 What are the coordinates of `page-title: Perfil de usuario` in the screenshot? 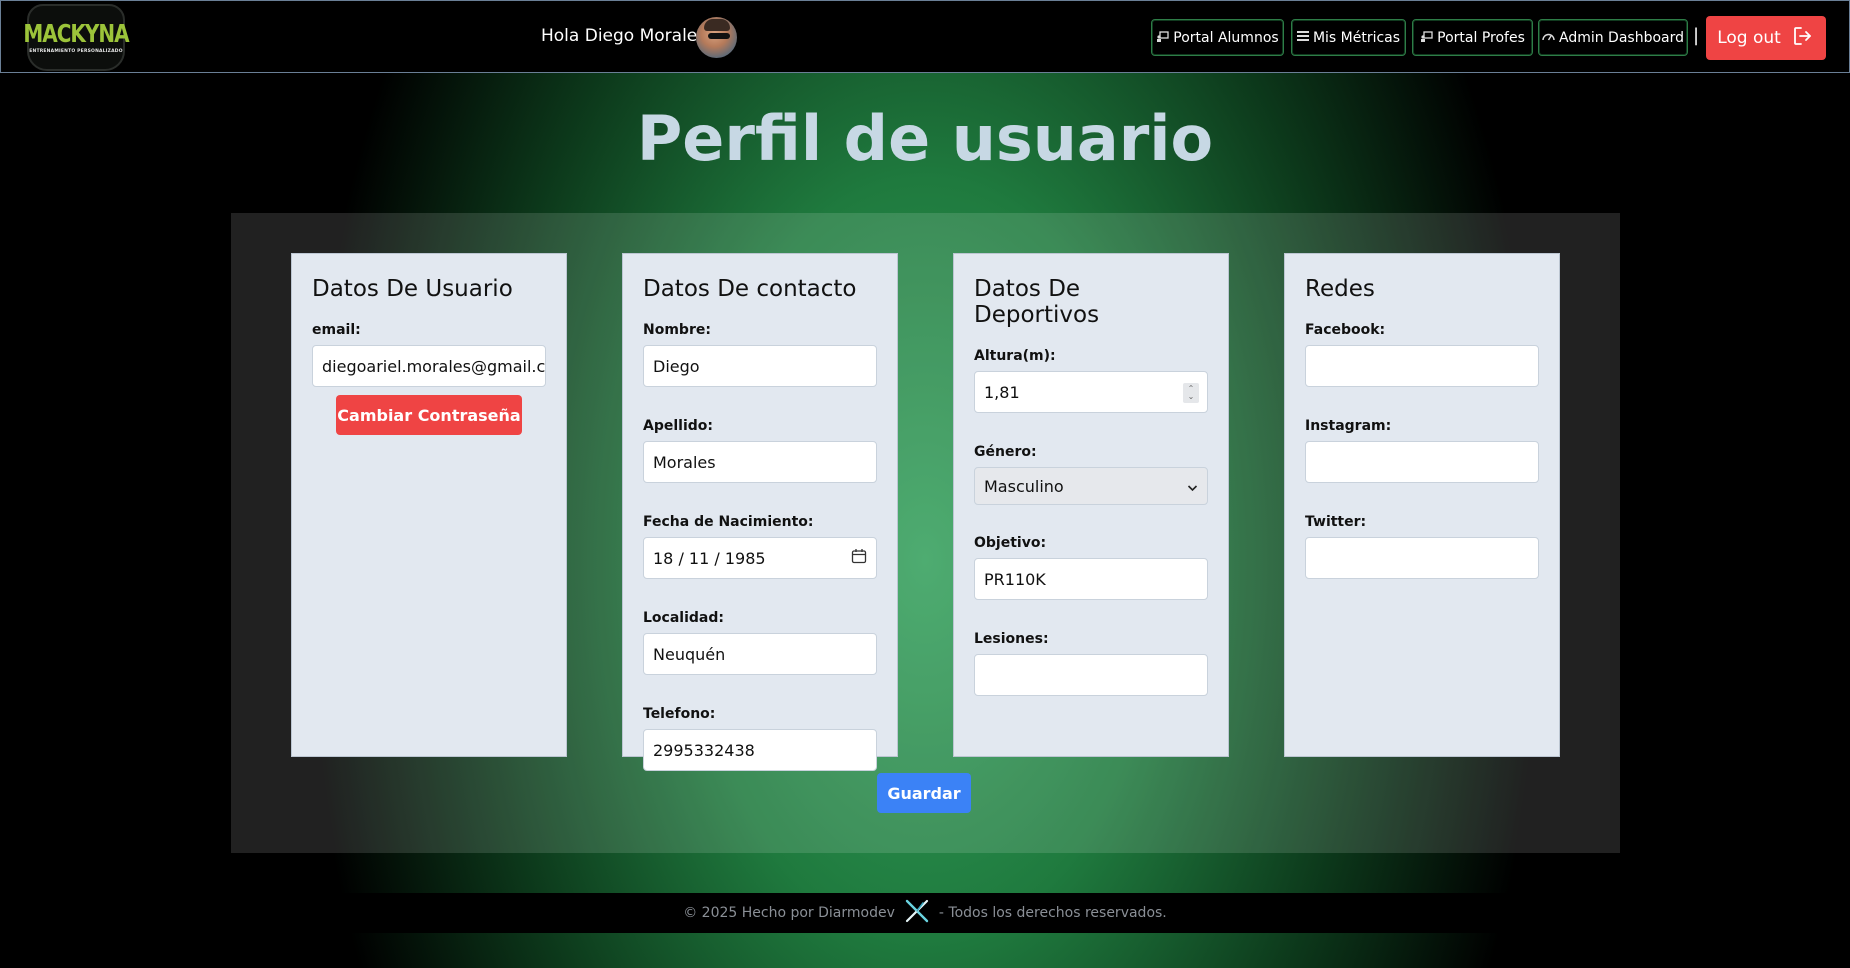 It's located at (925, 138).